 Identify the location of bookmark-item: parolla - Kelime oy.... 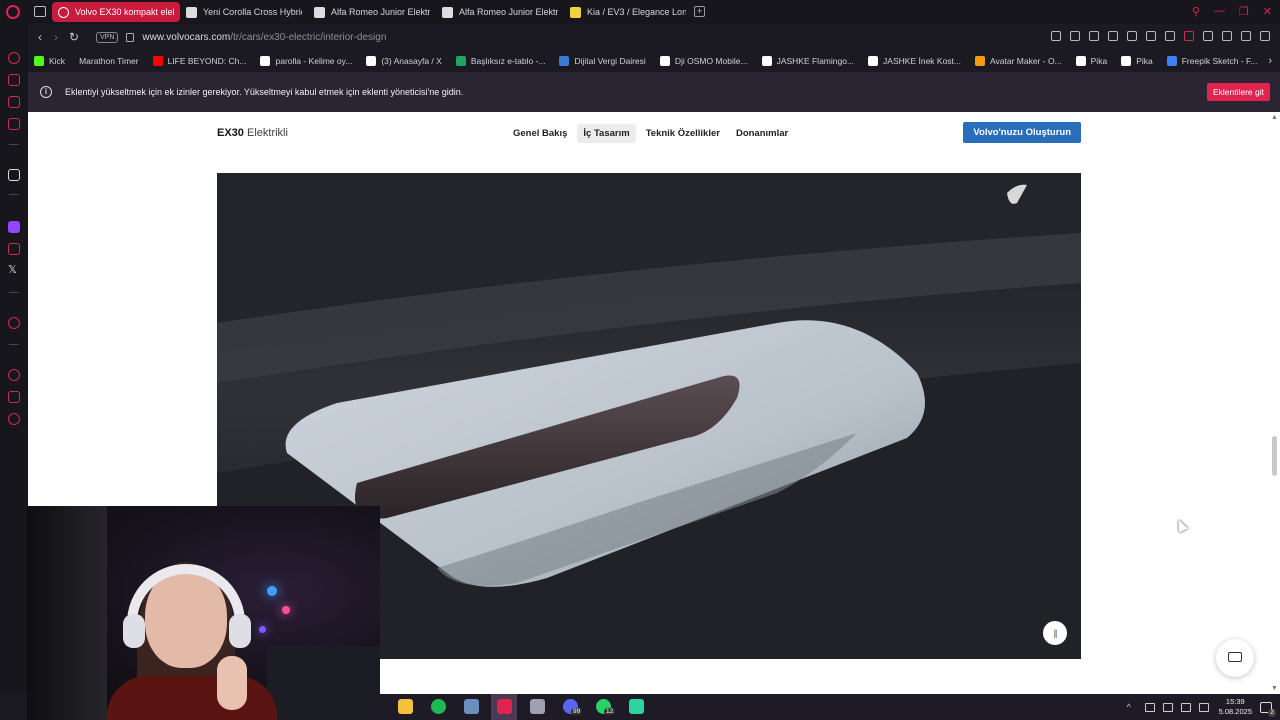
(306, 61).